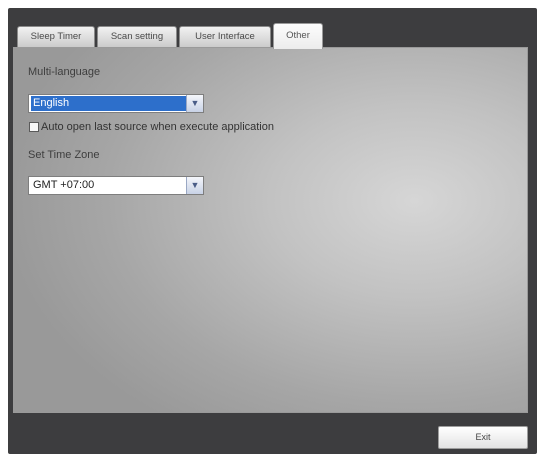 The height and width of the screenshot is (457, 545). I want to click on language-select-value: English, so click(108, 103).